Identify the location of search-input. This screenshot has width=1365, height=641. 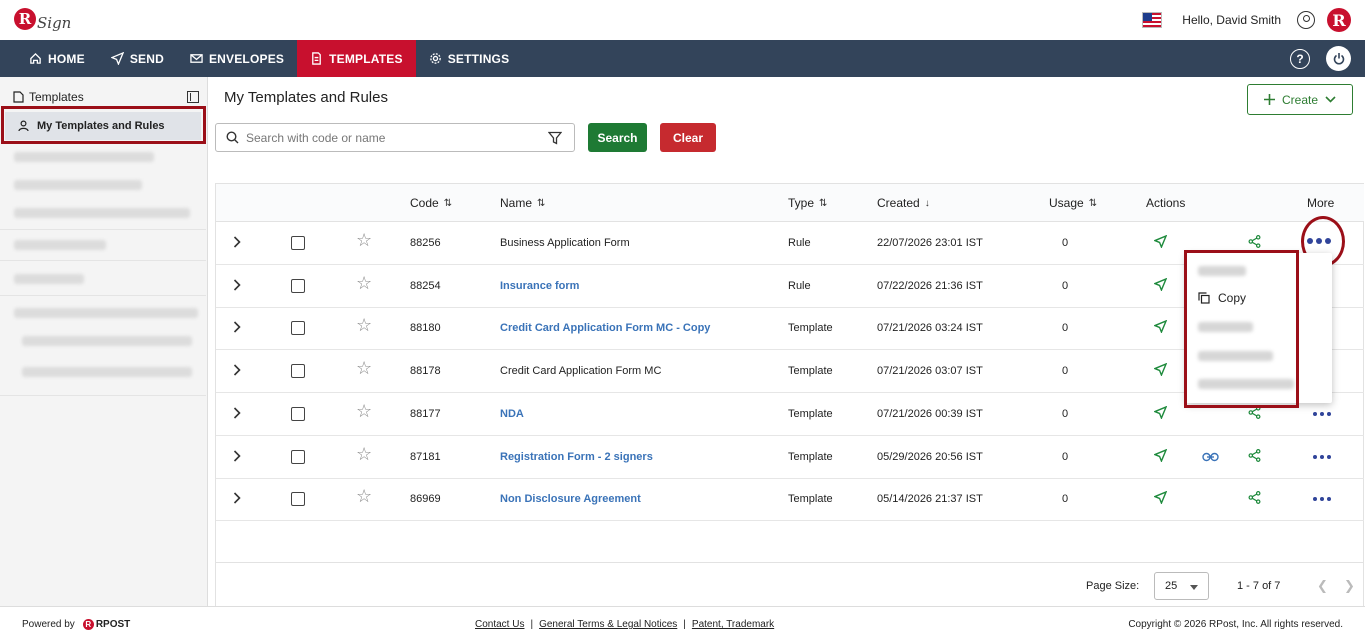
(391, 137).